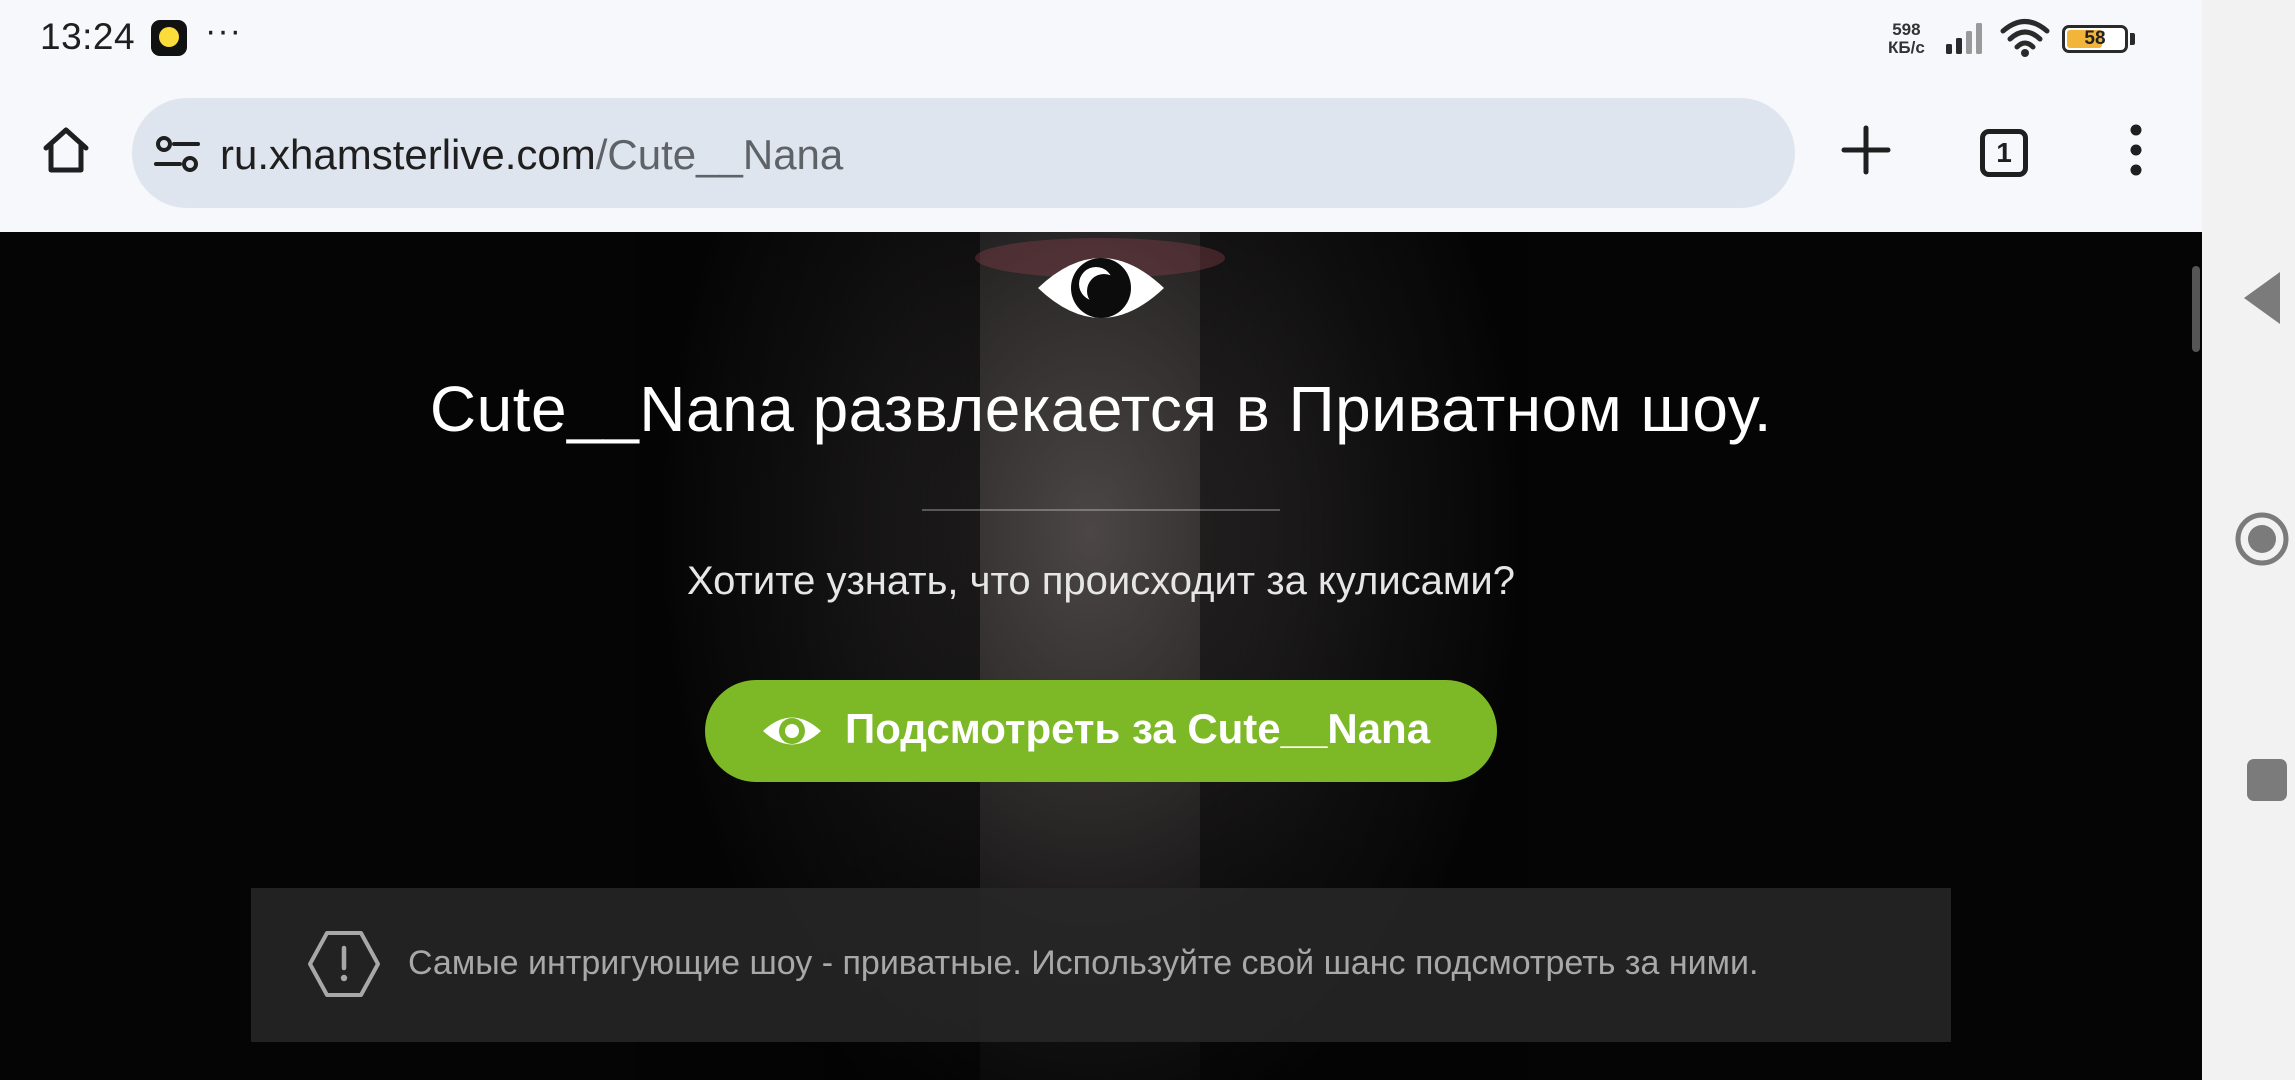 The height and width of the screenshot is (1080, 2295). I want to click on wifi-icon, so click(2025, 38).